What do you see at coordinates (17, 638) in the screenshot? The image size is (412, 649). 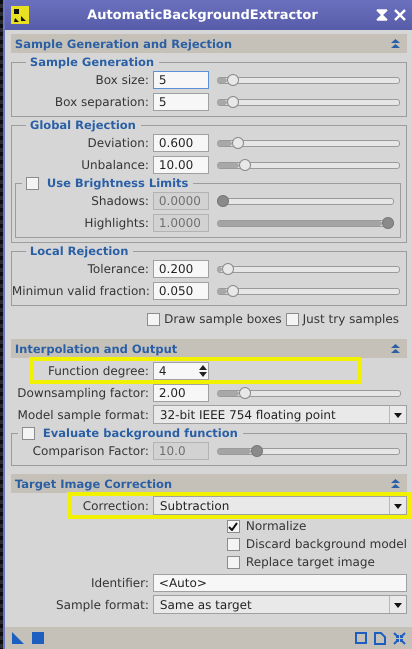 I see `triangle-icon` at bounding box center [17, 638].